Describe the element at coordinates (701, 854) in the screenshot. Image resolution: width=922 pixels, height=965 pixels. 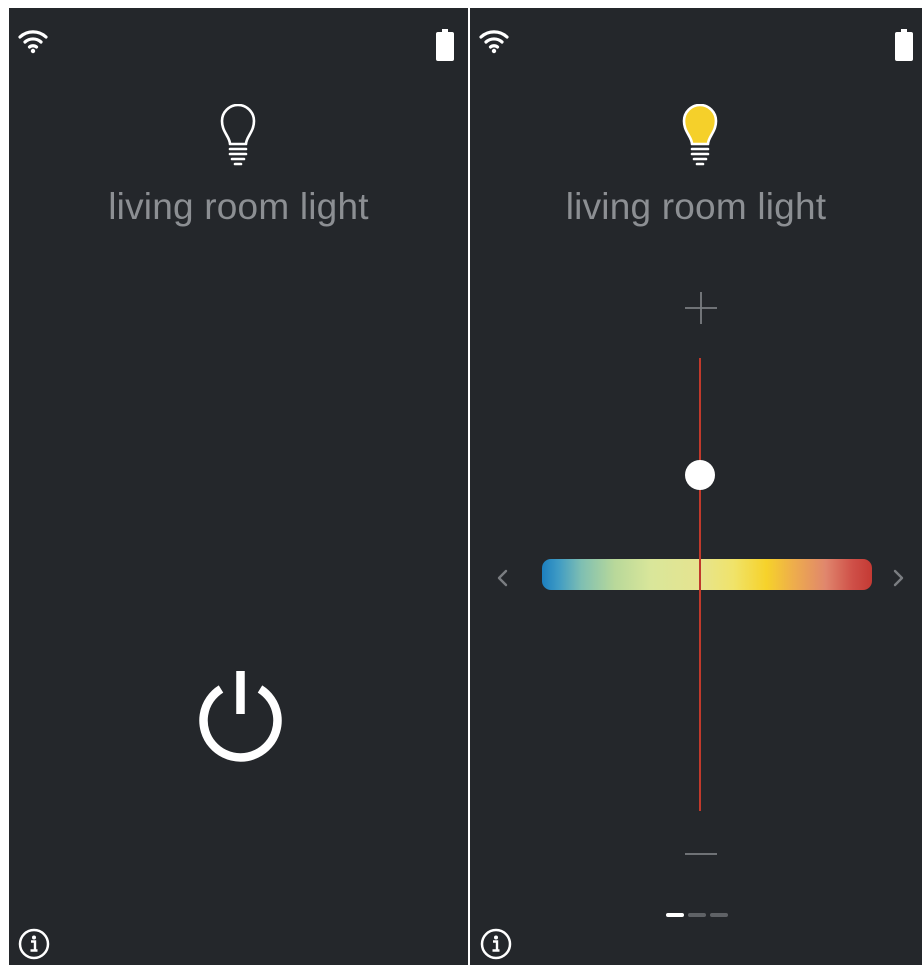
I see `brightness-decrease-button` at that location.